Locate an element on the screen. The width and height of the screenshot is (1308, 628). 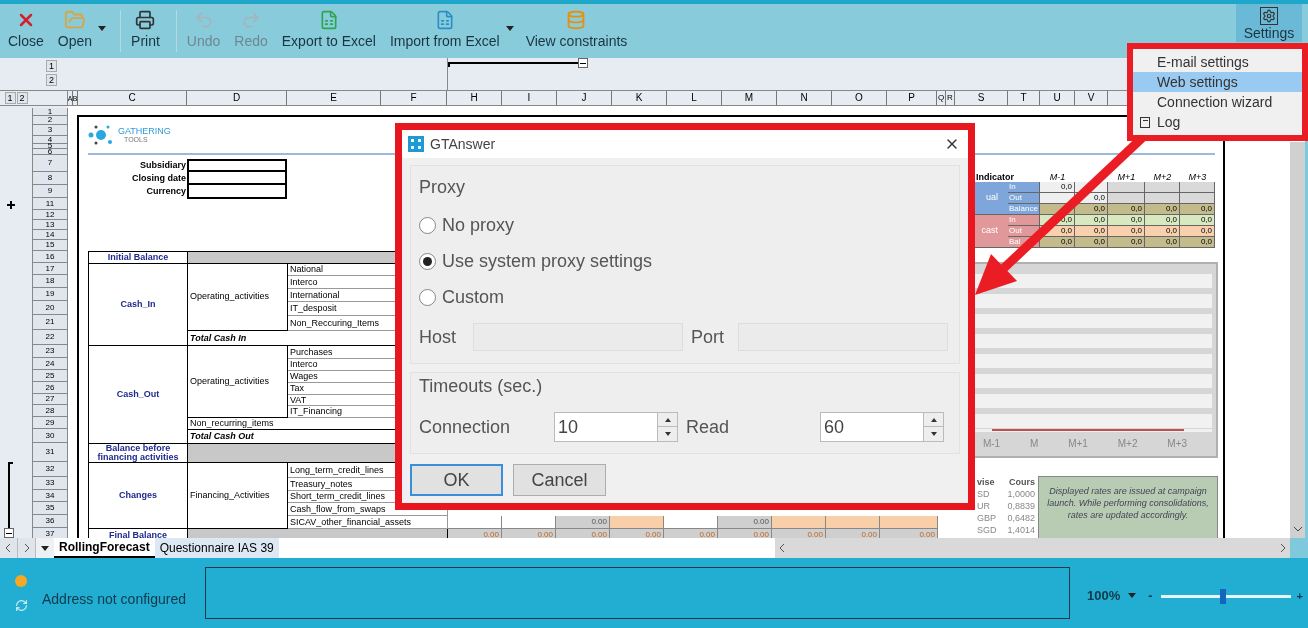
minus-icon is located at coordinates (583, 63).